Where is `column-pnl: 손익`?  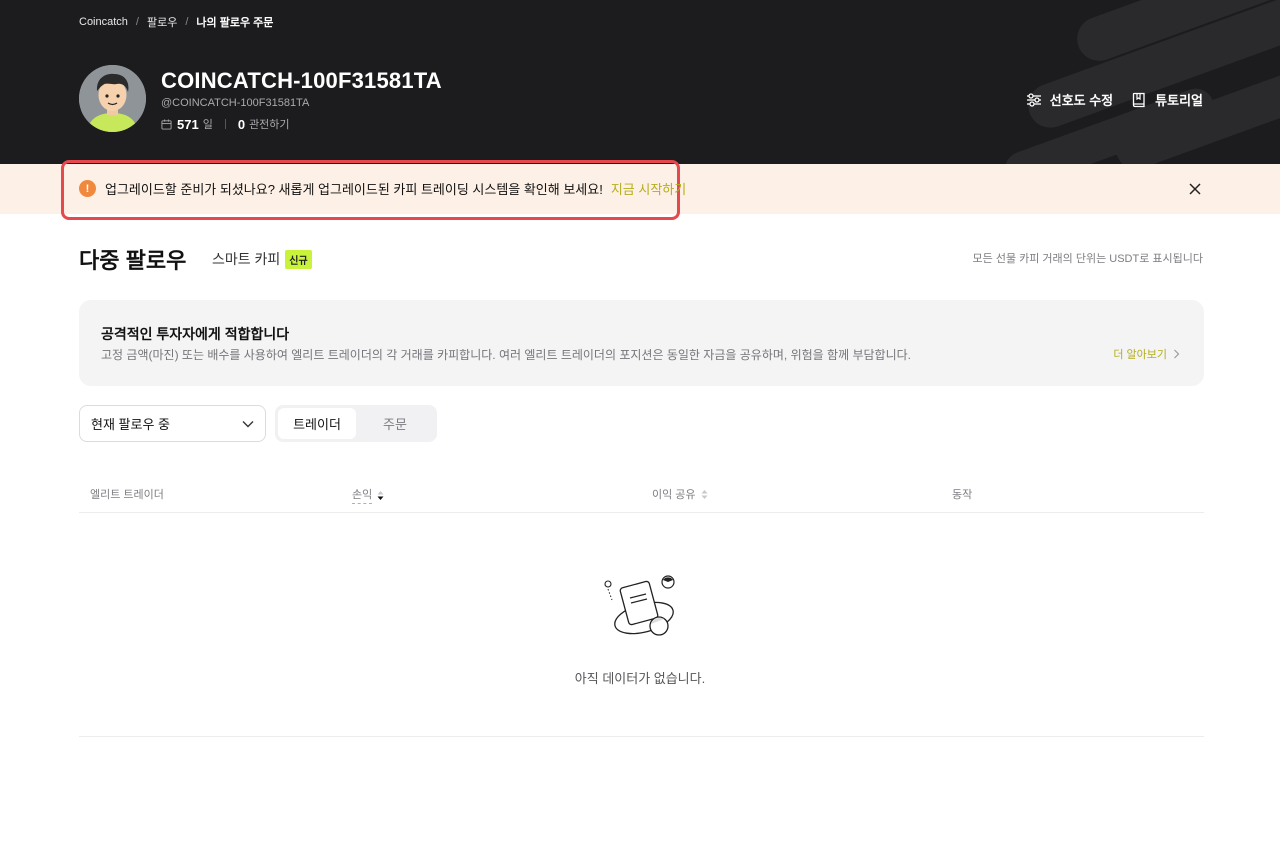
column-pnl: 손익 is located at coordinates (368, 495).